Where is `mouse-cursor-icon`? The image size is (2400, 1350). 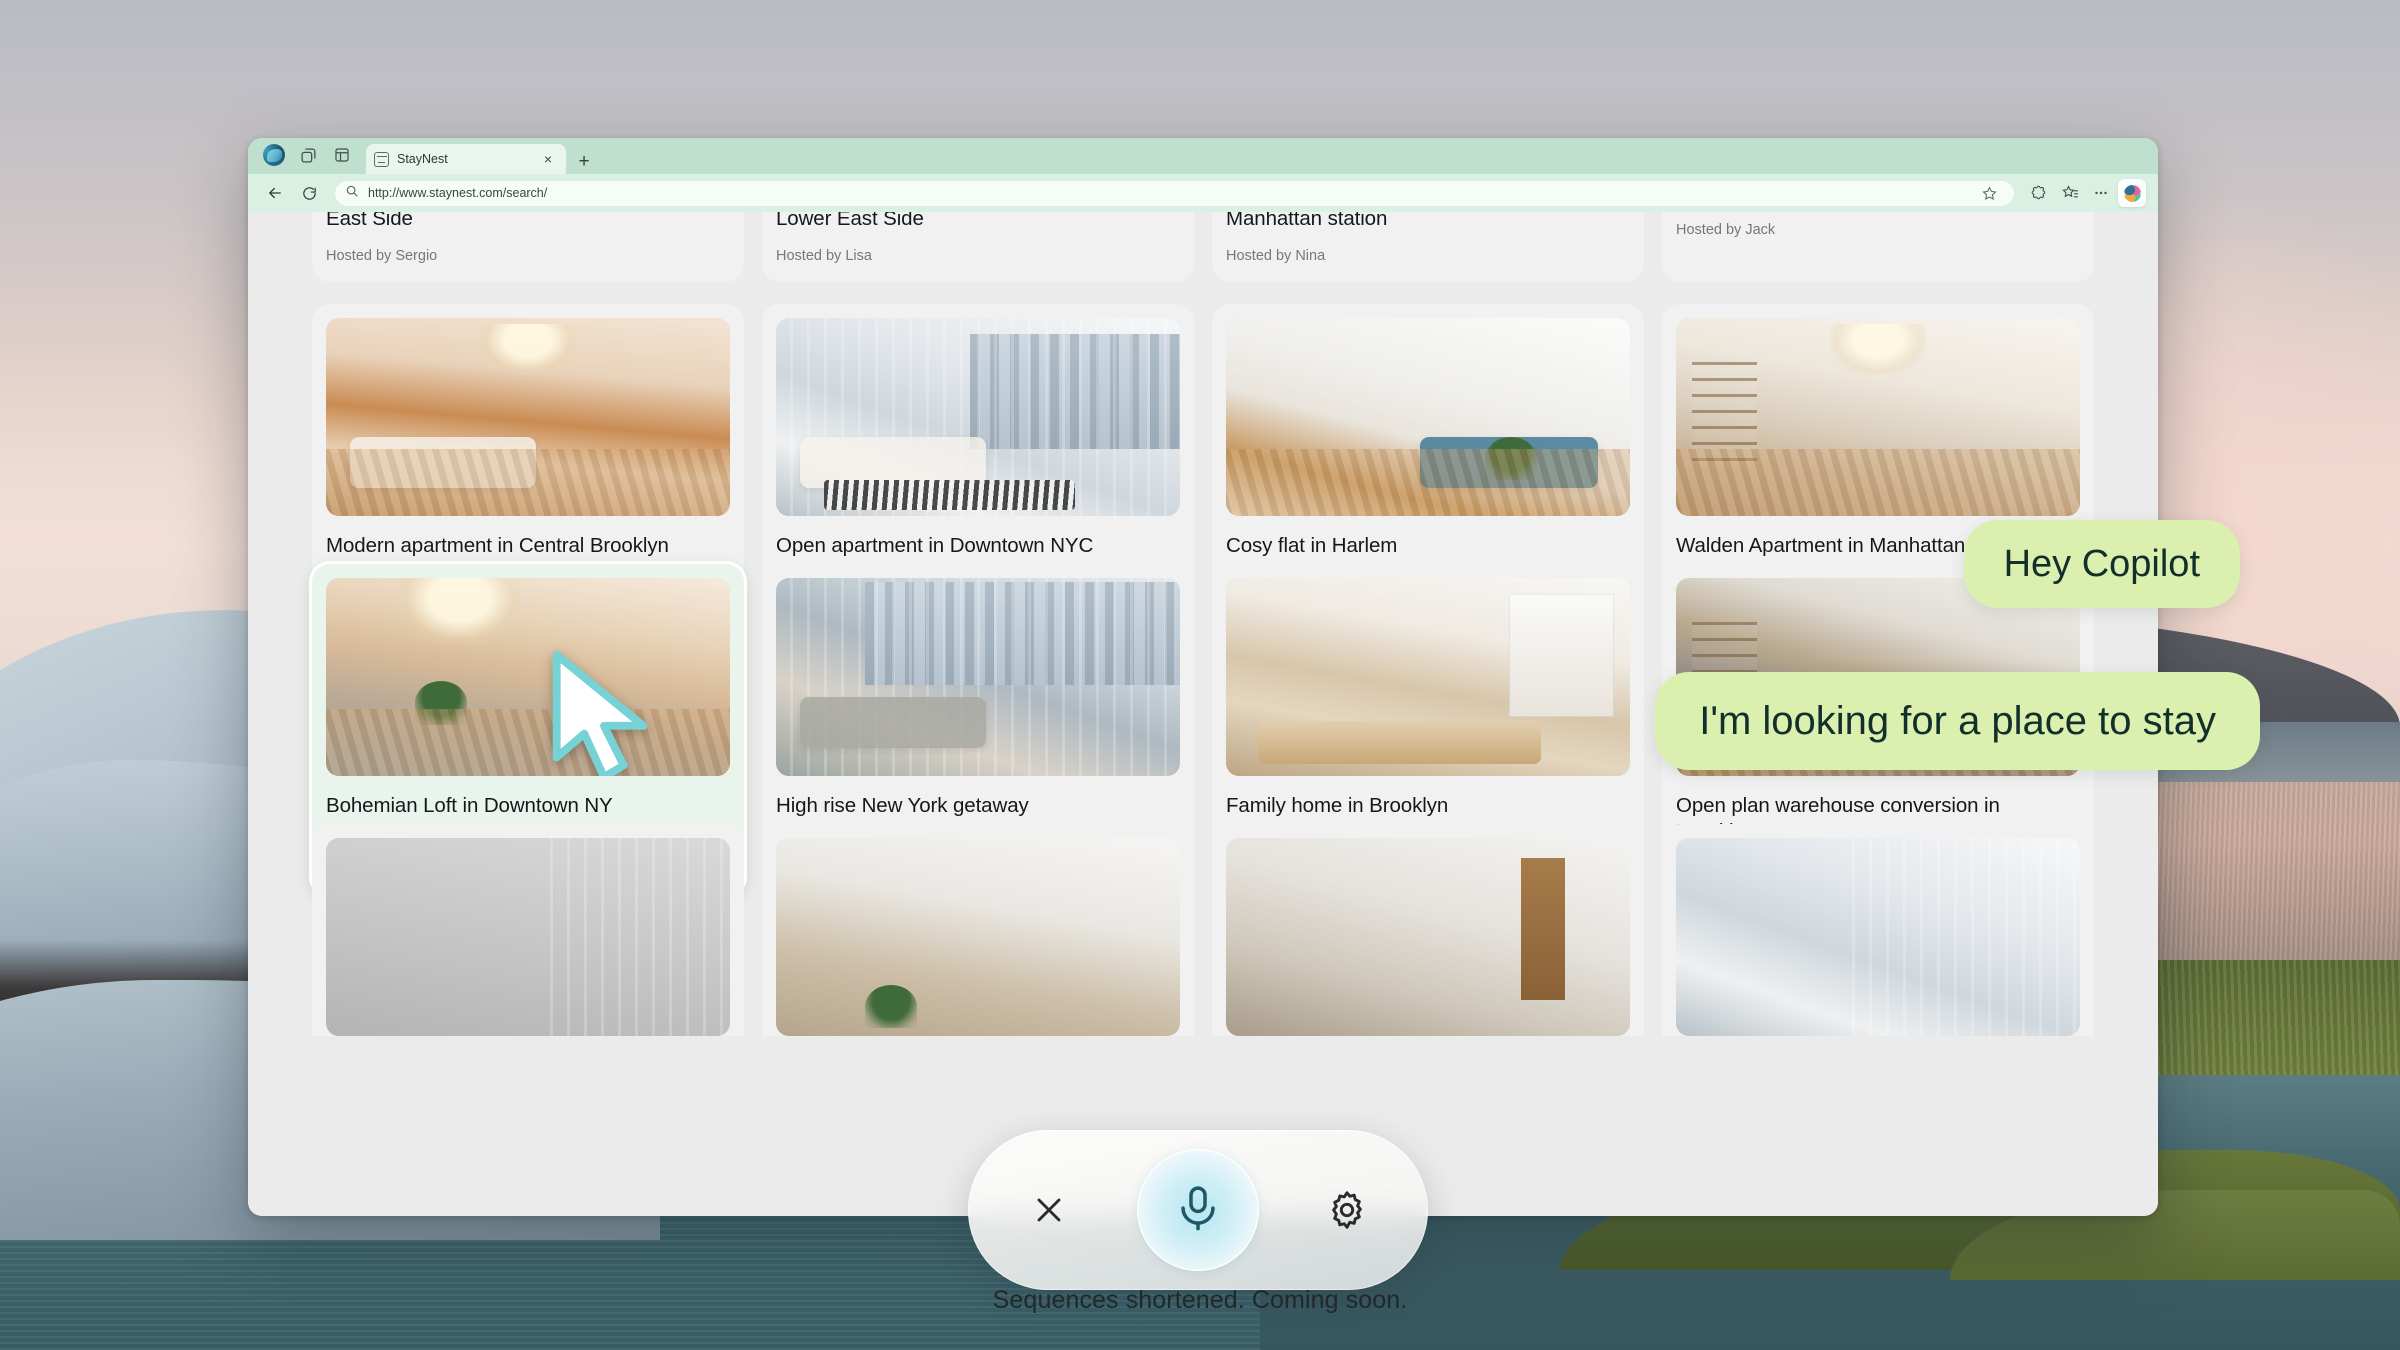 mouse-cursor-icon is located at coordinates (600, 713).